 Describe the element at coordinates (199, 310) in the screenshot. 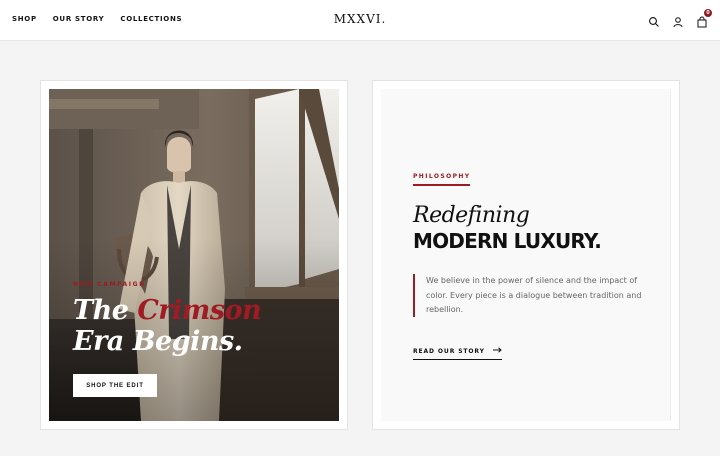

I see `campaign-title-accent: Crimson` at that location.